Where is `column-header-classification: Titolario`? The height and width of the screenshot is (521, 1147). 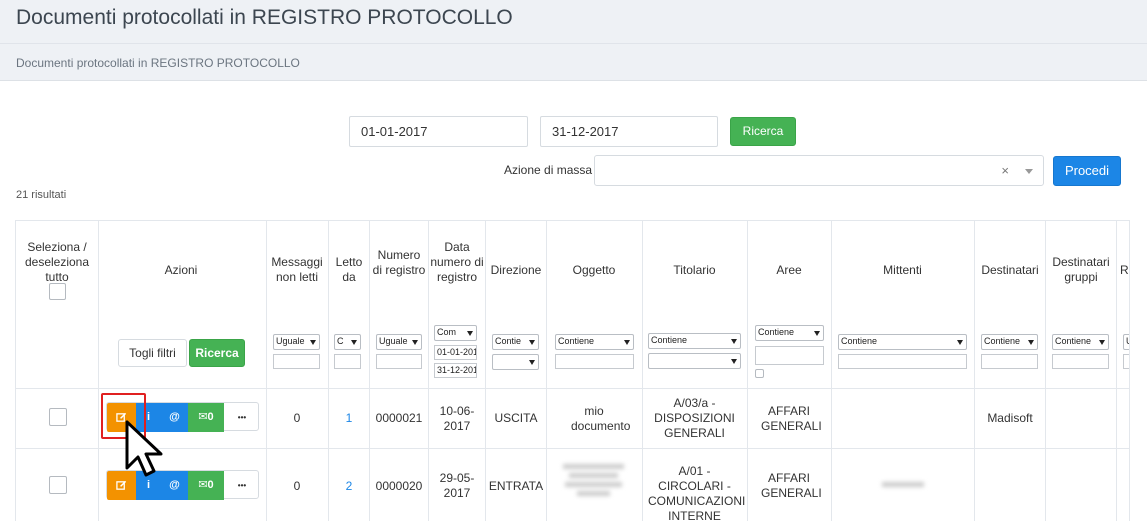
column-header-classification: Titolario is located at coordinates (694, 270).